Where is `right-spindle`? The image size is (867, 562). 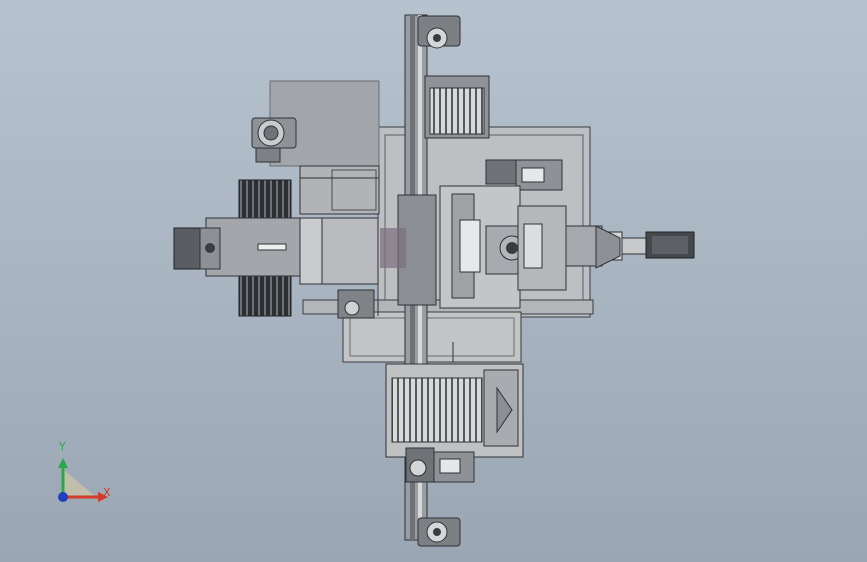
right-spindle is located at coordinates (630, 247).